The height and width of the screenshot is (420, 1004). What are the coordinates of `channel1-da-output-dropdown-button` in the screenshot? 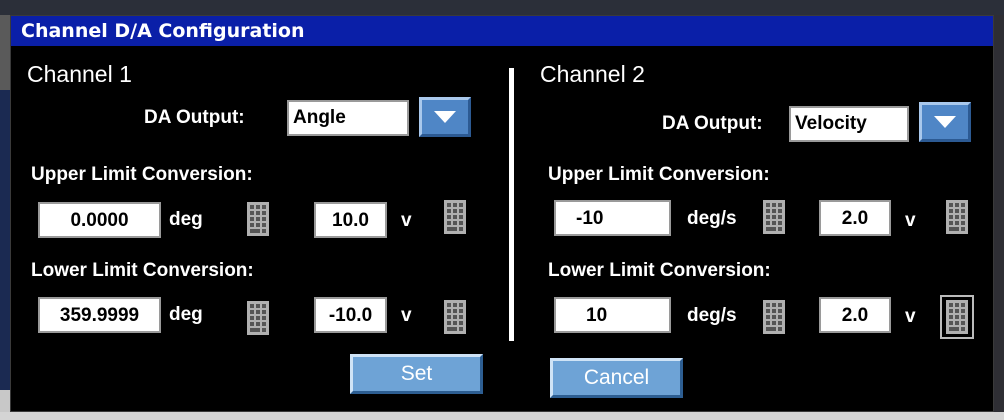 It's located at (445, 117).